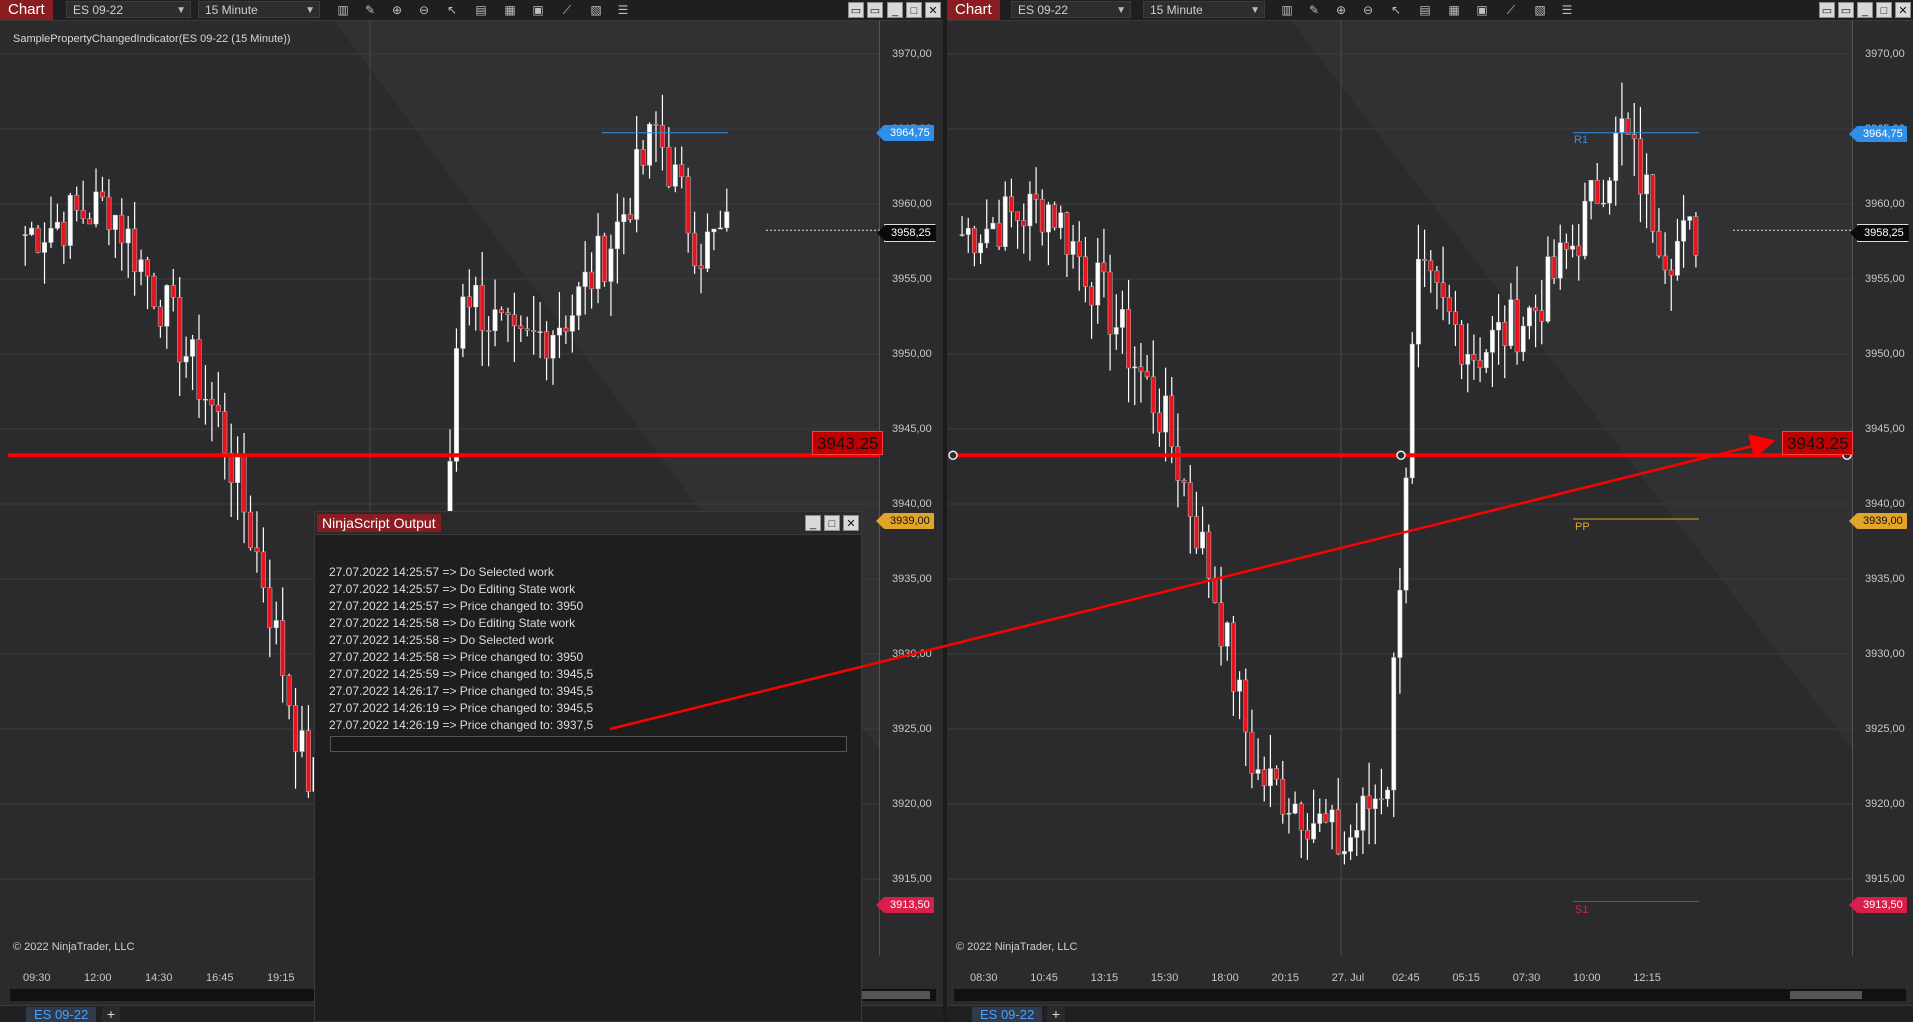 This screenshot has width=1913, height=1022. Describe the element at coordinates (912, 204) in the screenshot. I see `price-tick-label: 3960,00` at that location.